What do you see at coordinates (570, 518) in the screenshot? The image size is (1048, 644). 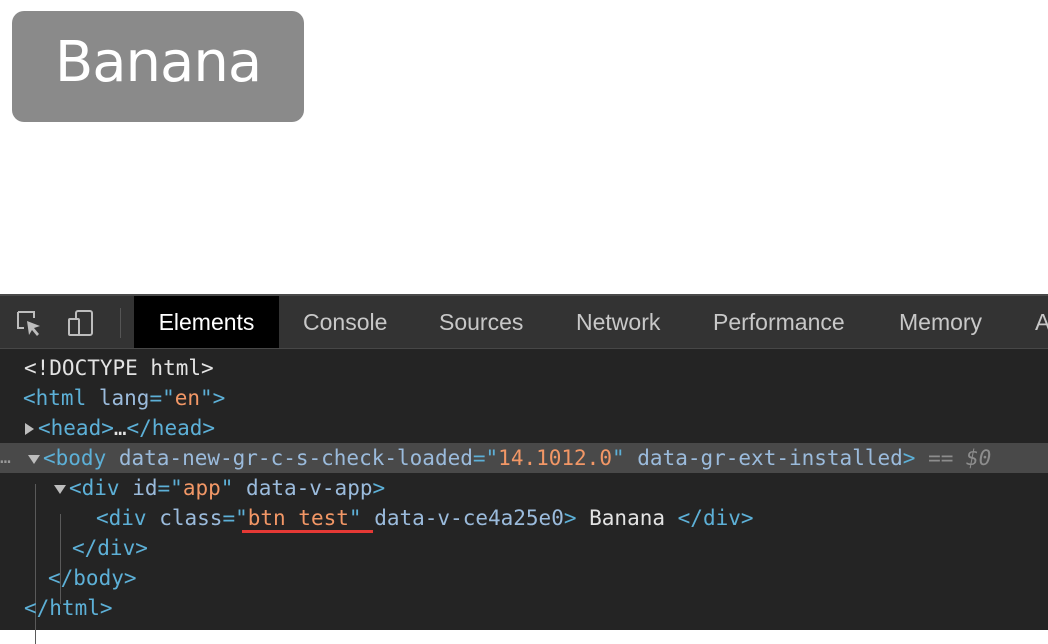 I see `div-btn-tag-close: >` at bounding box center [570, 518].